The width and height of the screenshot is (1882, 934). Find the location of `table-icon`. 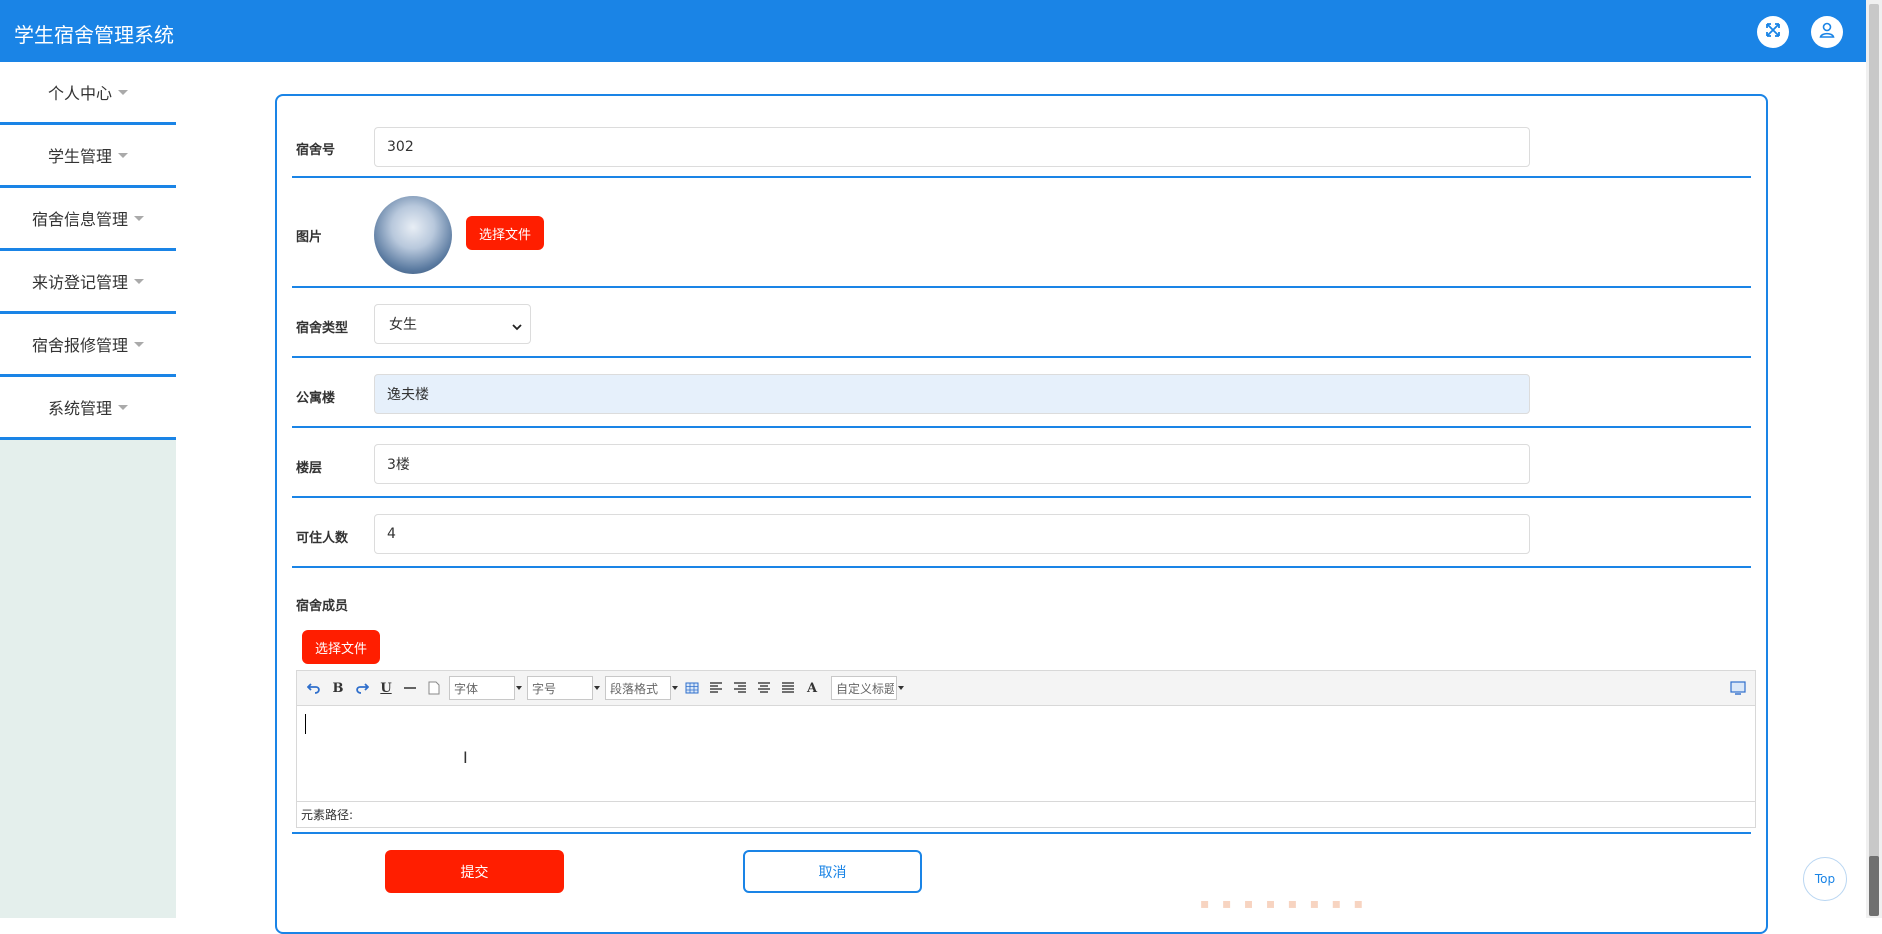

table-icon is located at coordinates (692, 688).